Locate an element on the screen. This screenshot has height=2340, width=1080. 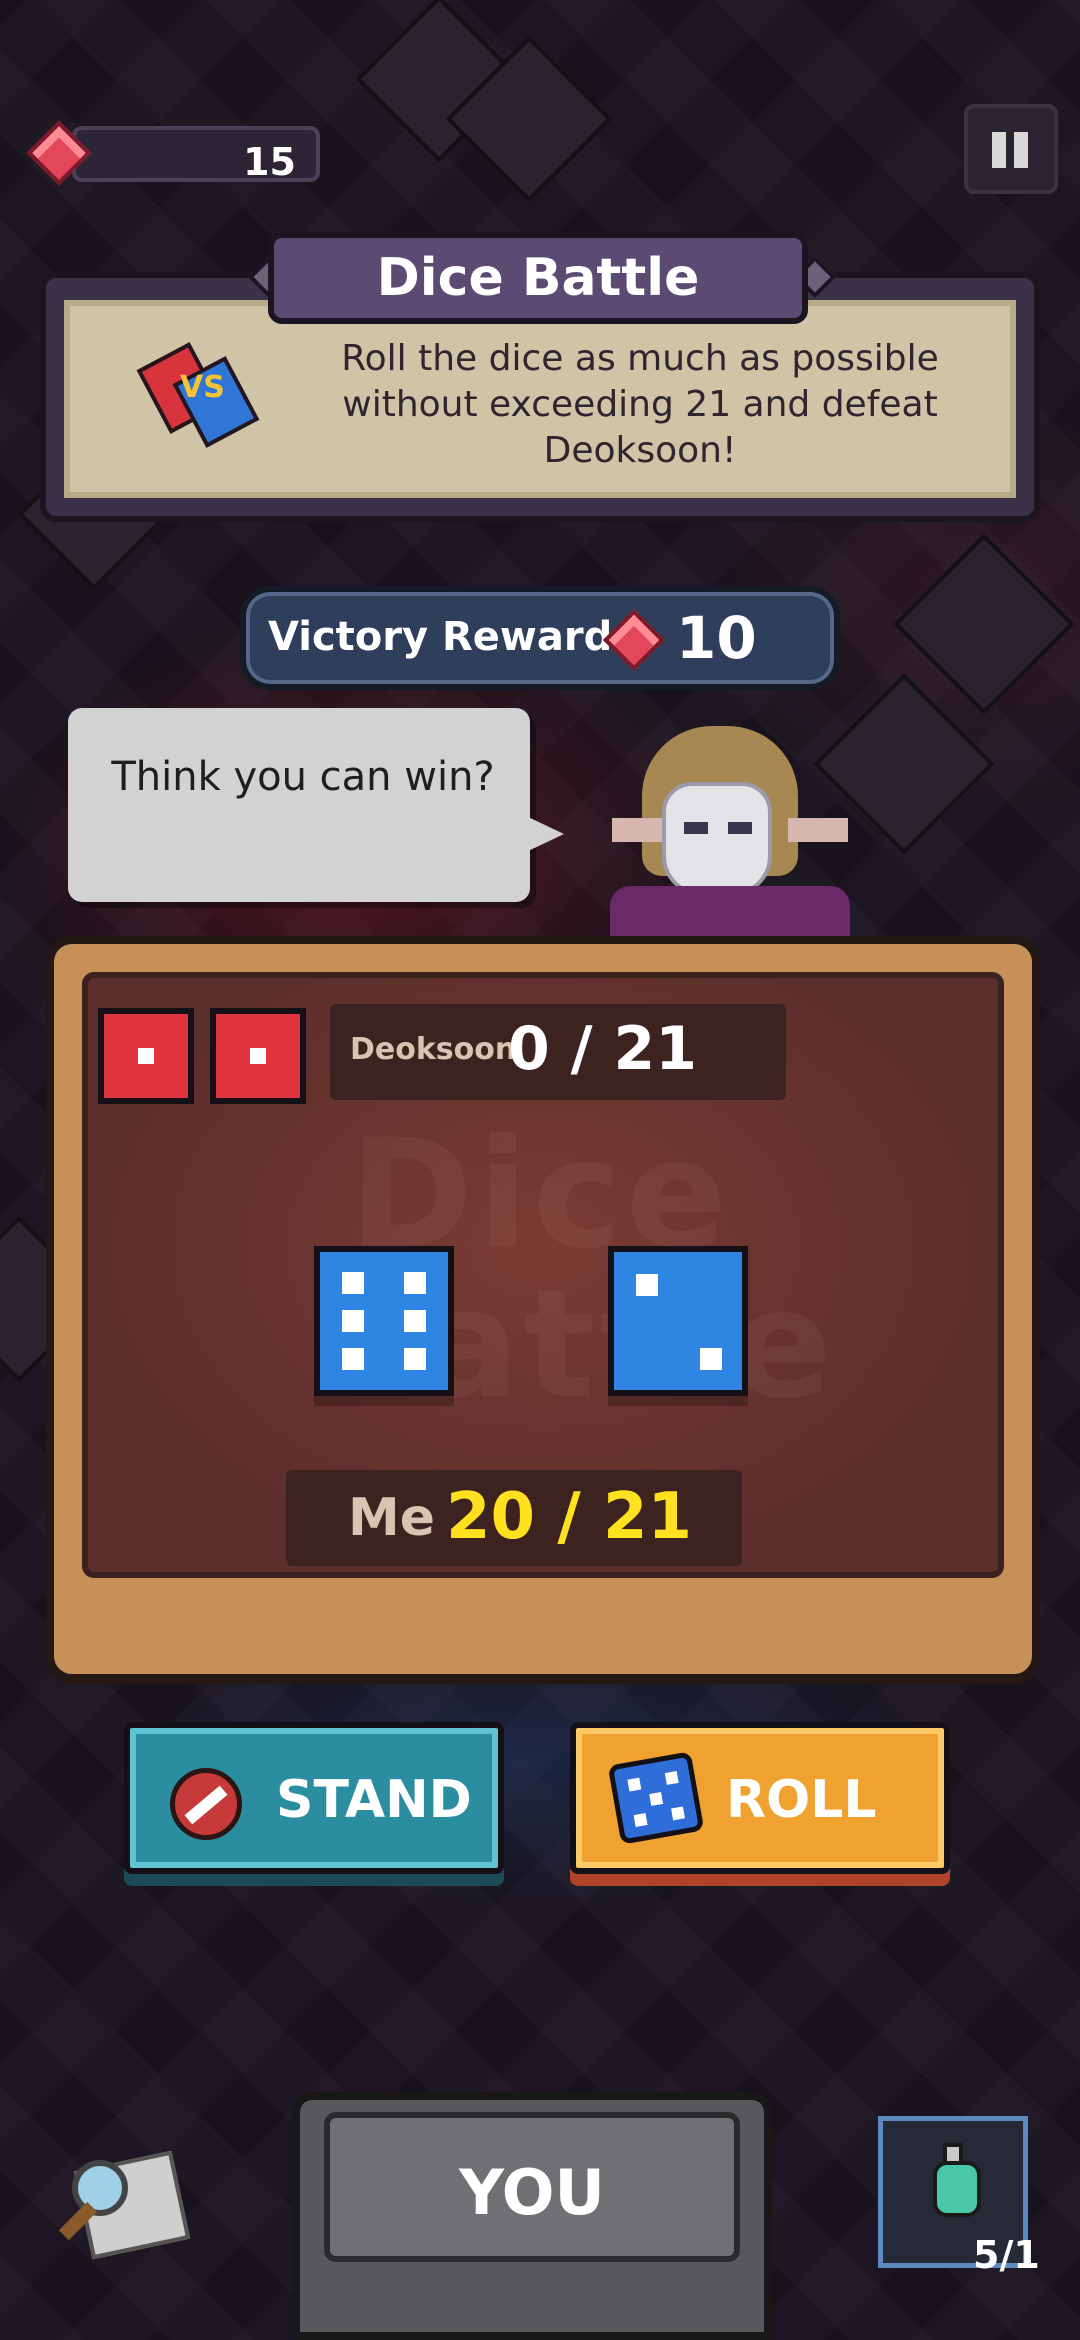
opponent-character is located at coordinates (730, 841).